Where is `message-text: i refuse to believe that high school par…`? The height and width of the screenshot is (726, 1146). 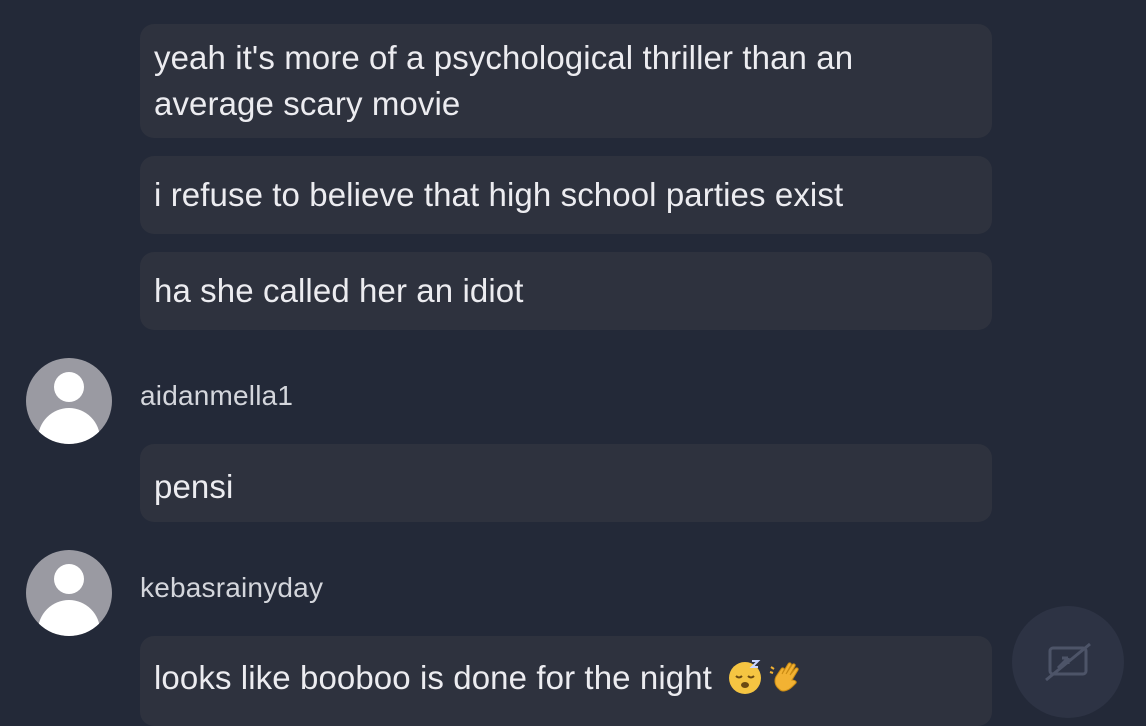
message-text: i refuse to believe that high school par… is located at coordinates (499, 194).